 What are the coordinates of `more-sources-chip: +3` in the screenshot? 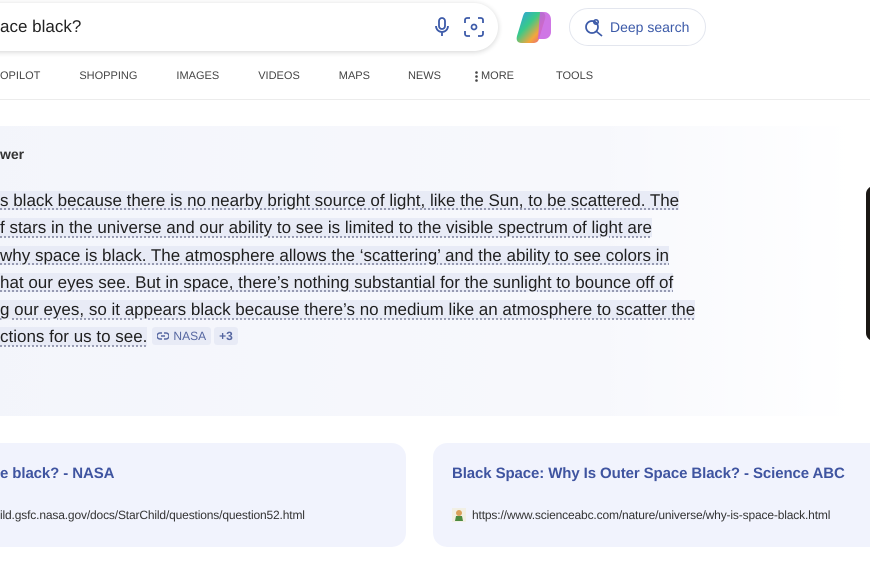 It's located at (226, 336).